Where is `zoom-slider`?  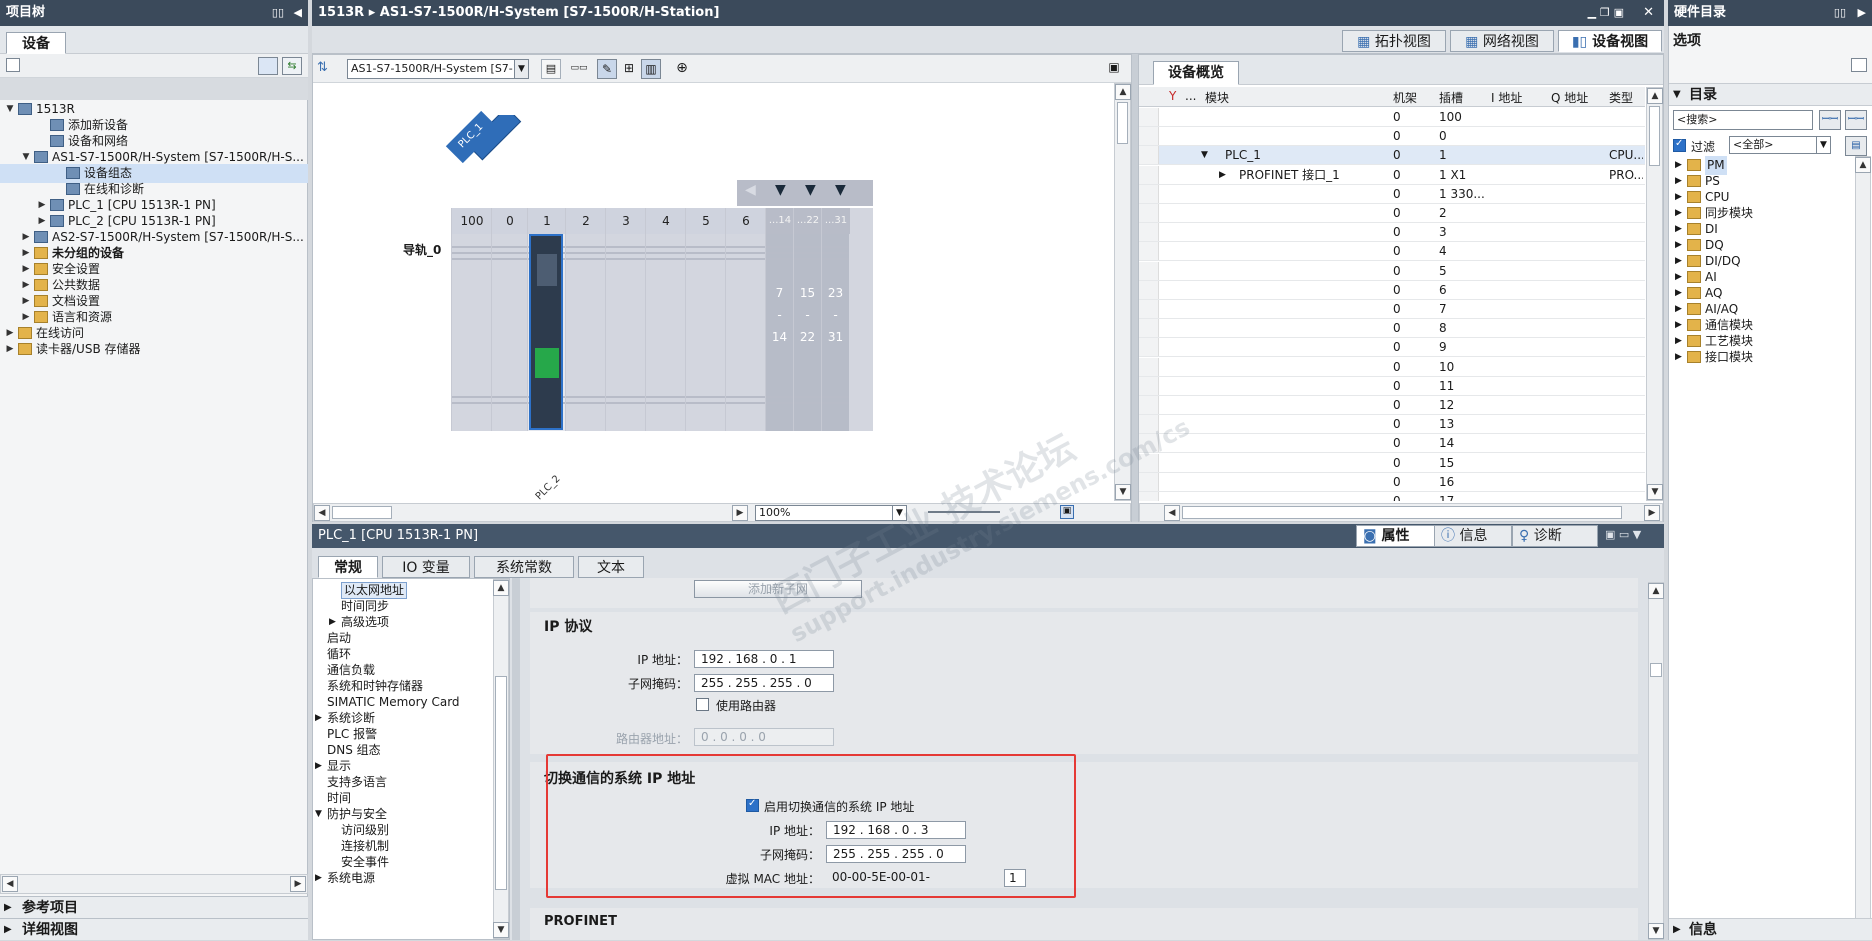
zoom-slider is located at coordinates (964, 512).